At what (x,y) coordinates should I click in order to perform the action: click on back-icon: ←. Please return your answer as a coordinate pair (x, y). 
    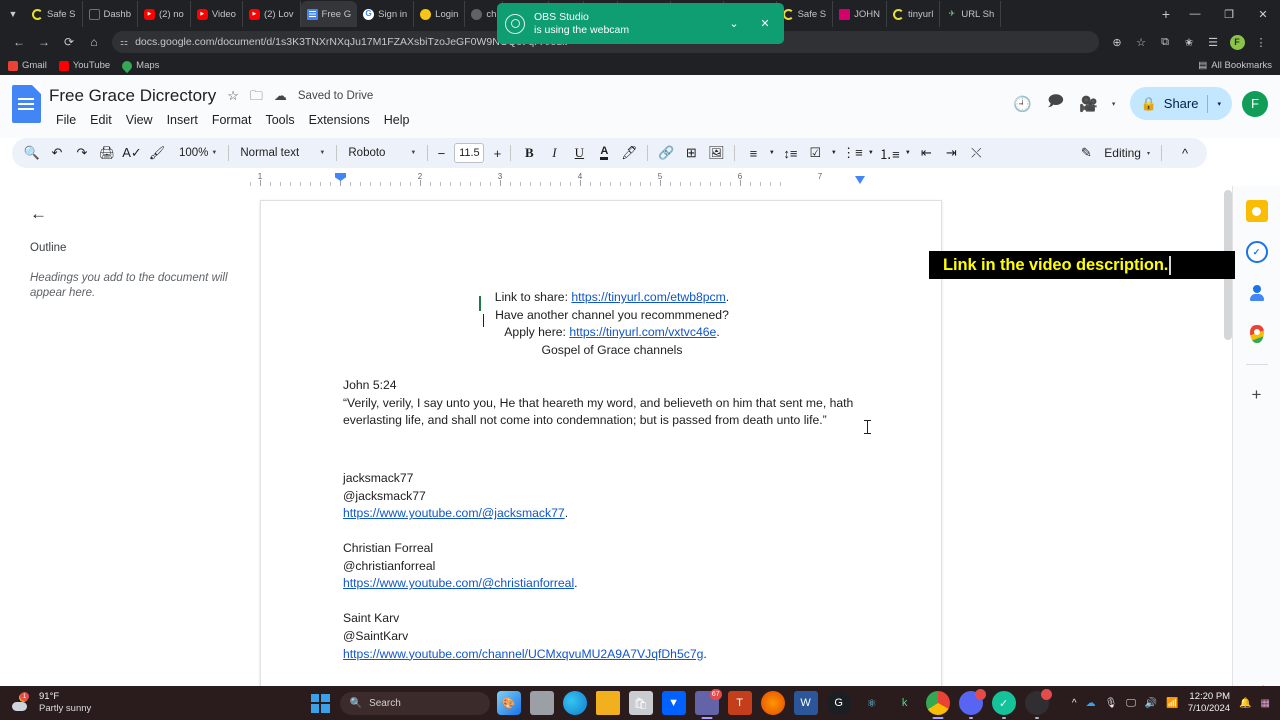
    Looking at the image, I should click on (19, 42).